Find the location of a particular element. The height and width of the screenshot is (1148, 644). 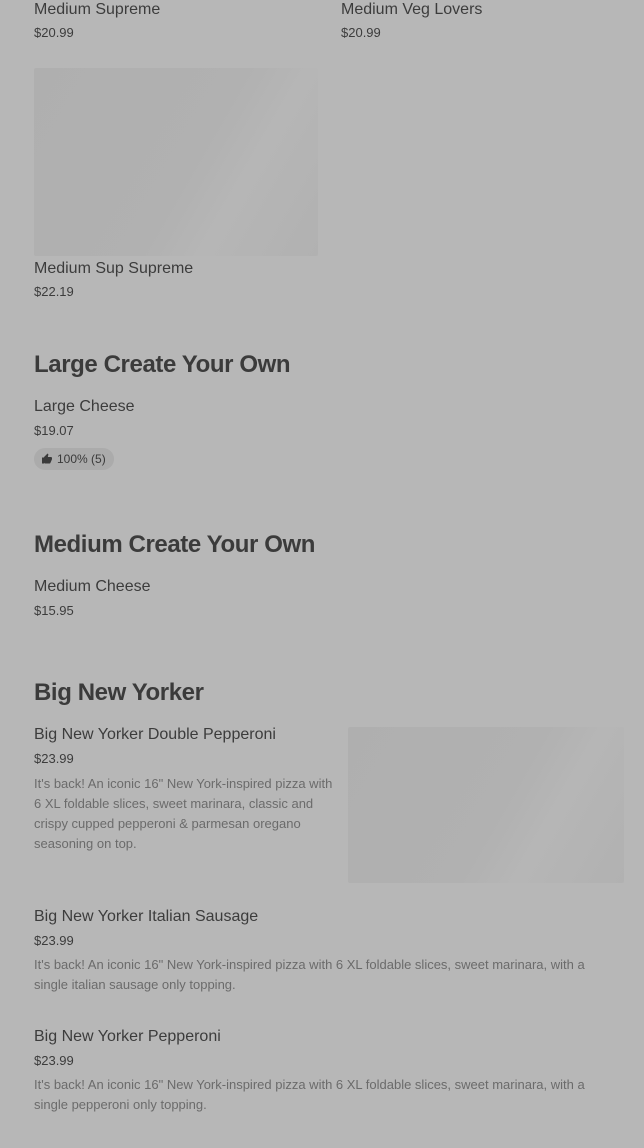

item-price: $22.19 is located at coordinates (54, 291).